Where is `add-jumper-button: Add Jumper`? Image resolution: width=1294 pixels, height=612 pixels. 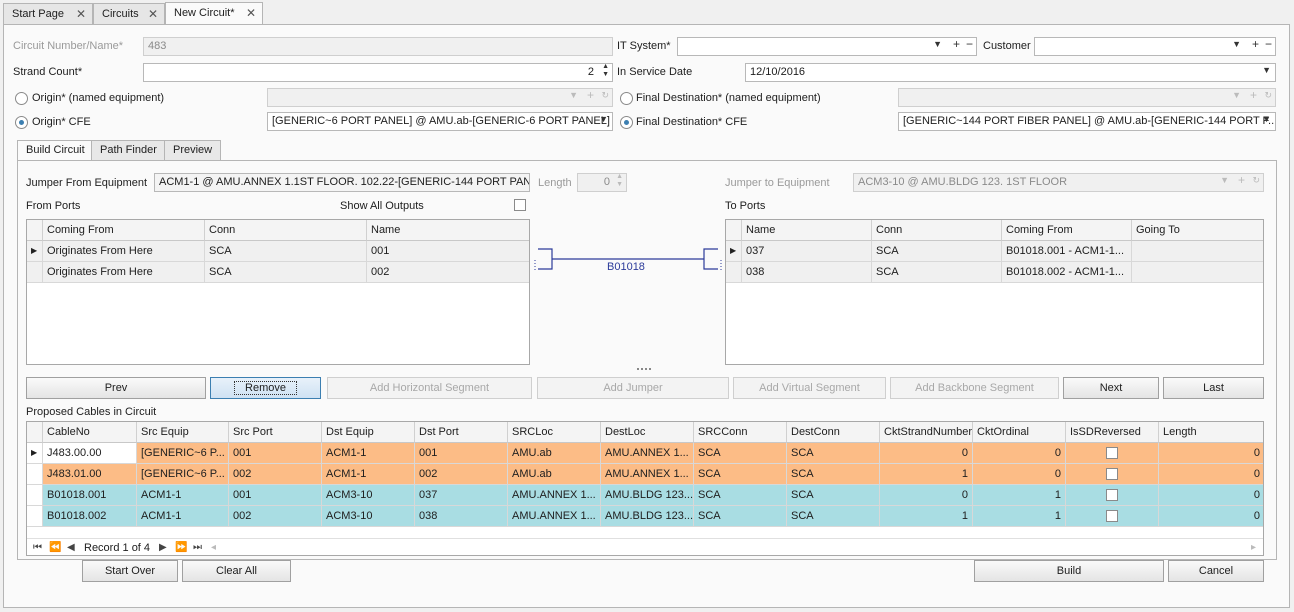 add-jumper-button: Add Jumper is located at coordinates (633, 388).